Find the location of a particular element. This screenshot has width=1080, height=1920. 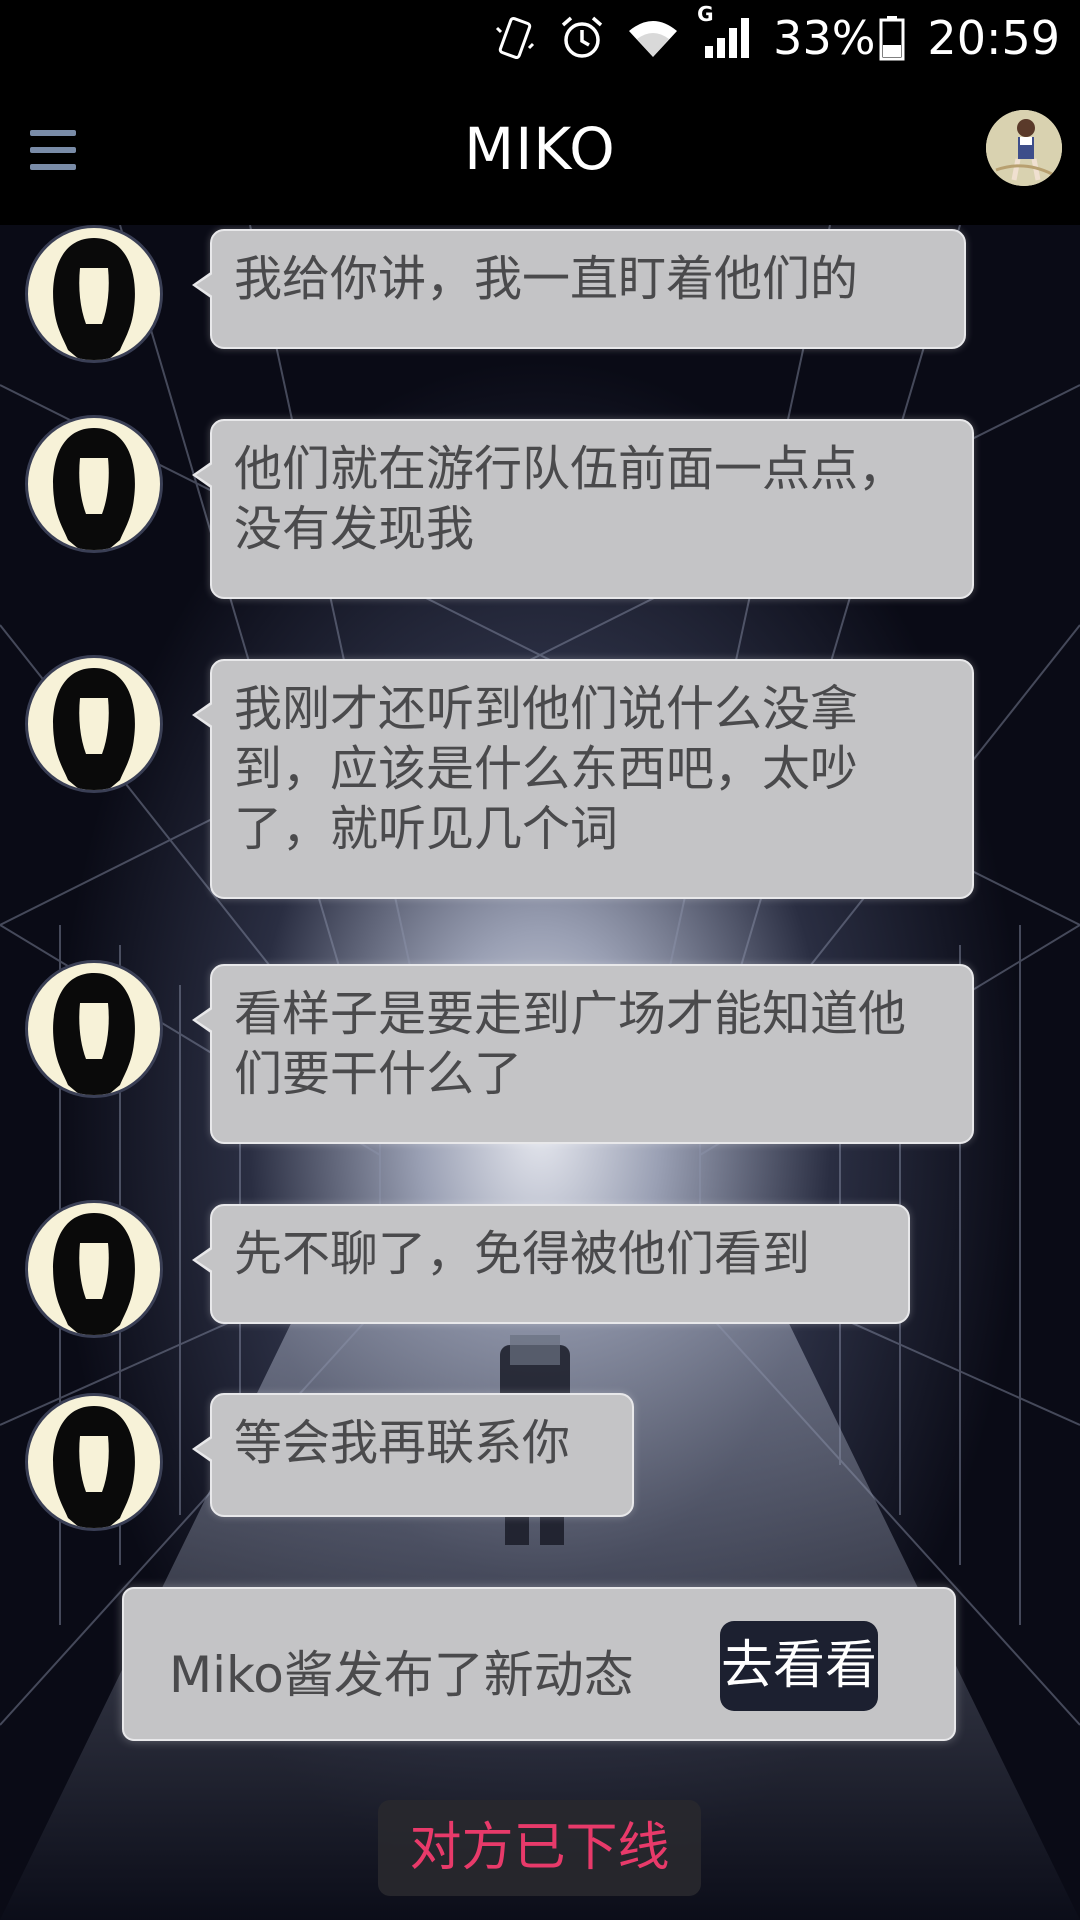

message-bubble: 看样子是要走到广场才能知道他们要干什么了 is located at coordinates (583, 1054).